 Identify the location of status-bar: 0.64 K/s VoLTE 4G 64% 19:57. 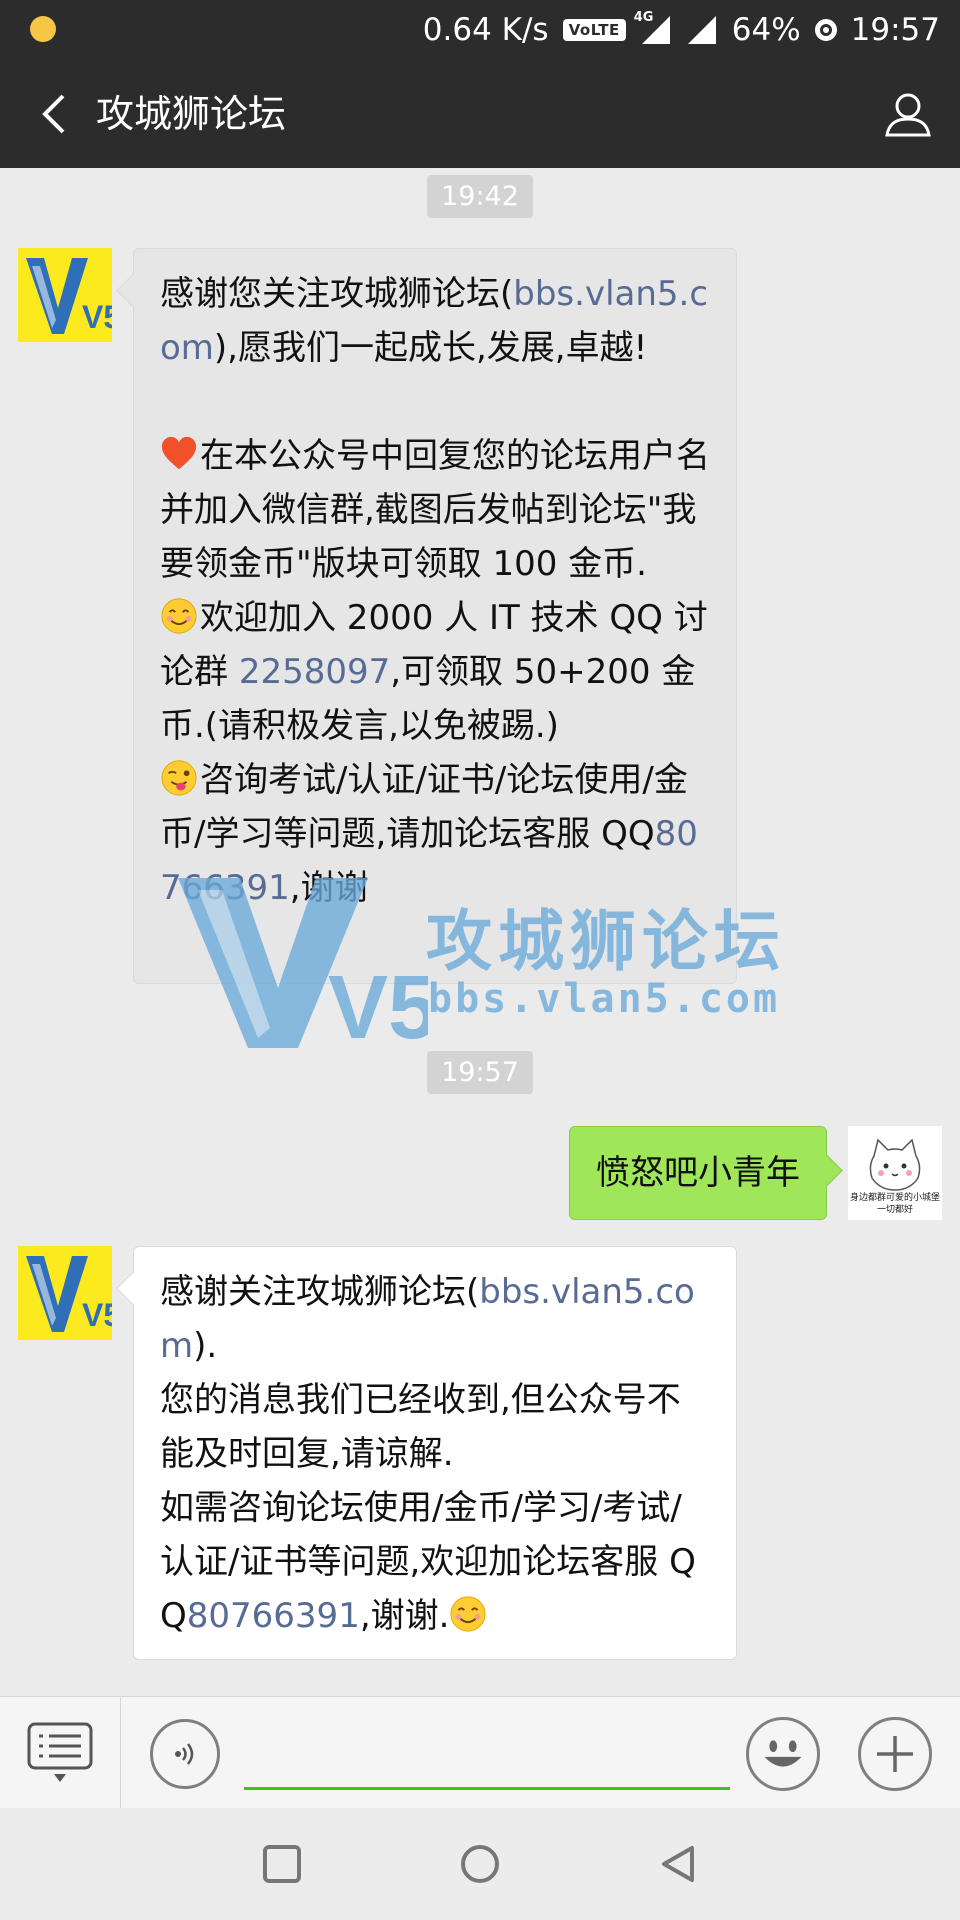
(480, 30).